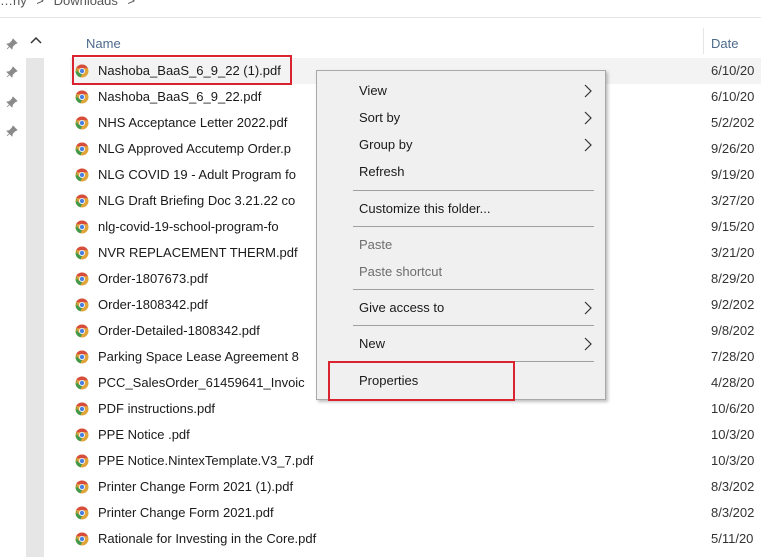 This screenshot has width=761, height=557. What do you see at coordinates (733, 200) in the screenshot?
I see `file-date: 3/27/20` at bounding box center [733, 200].